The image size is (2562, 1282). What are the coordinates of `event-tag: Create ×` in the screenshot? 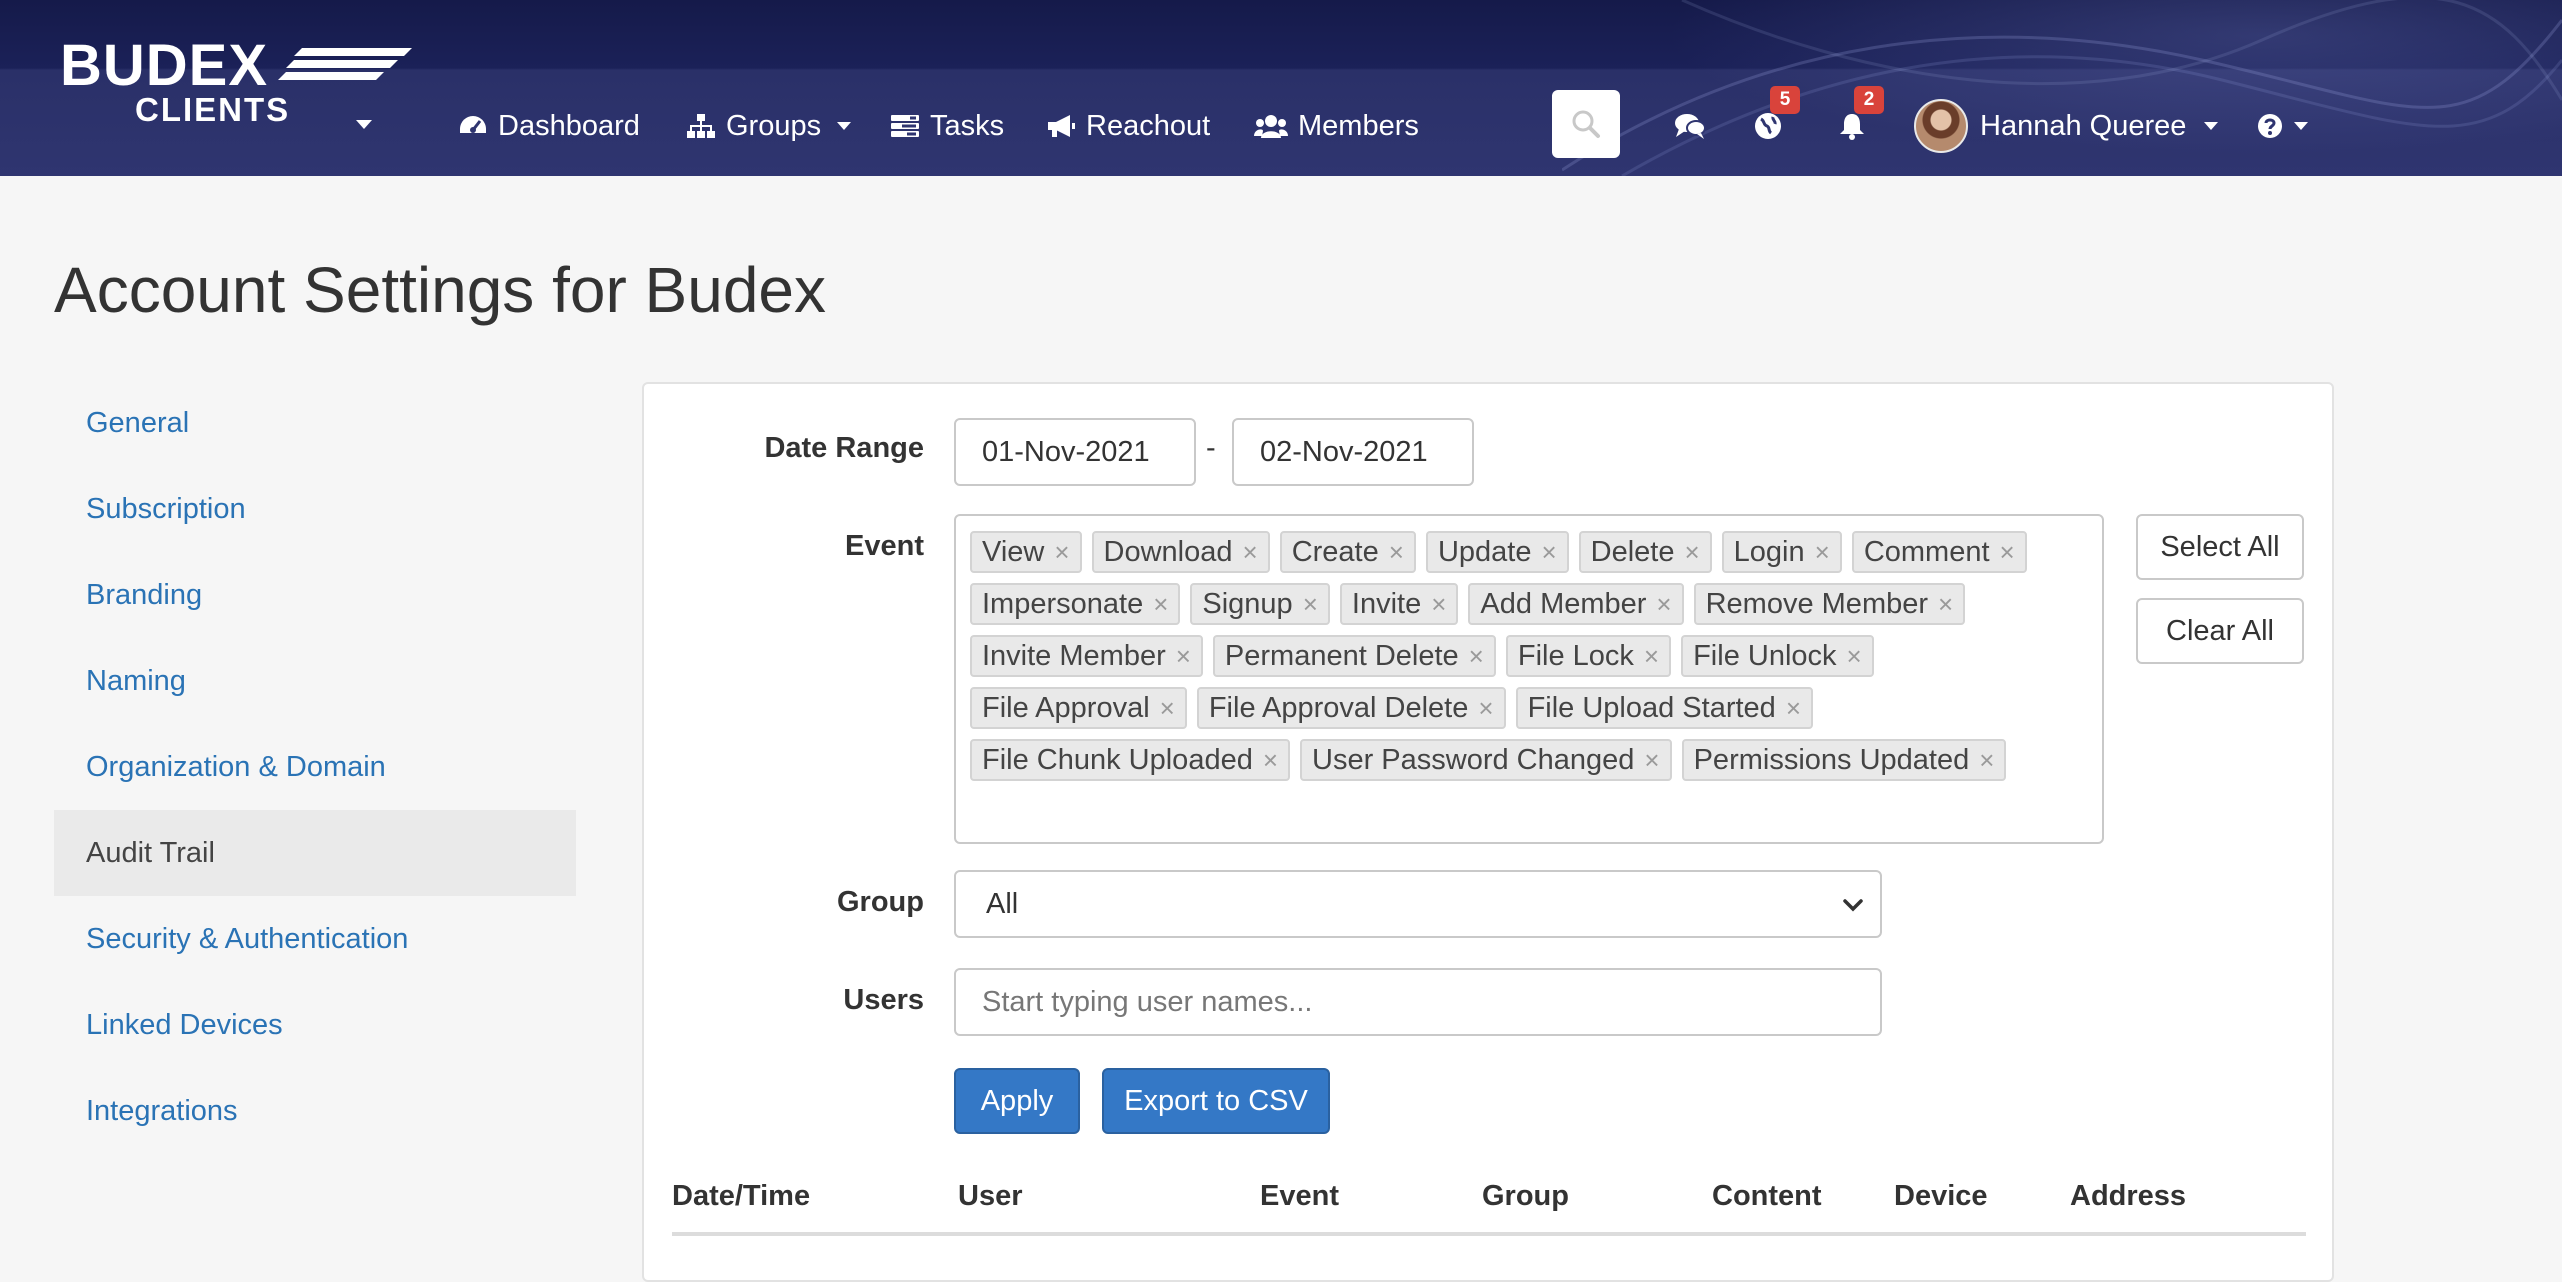 It's located at (1347, 552).